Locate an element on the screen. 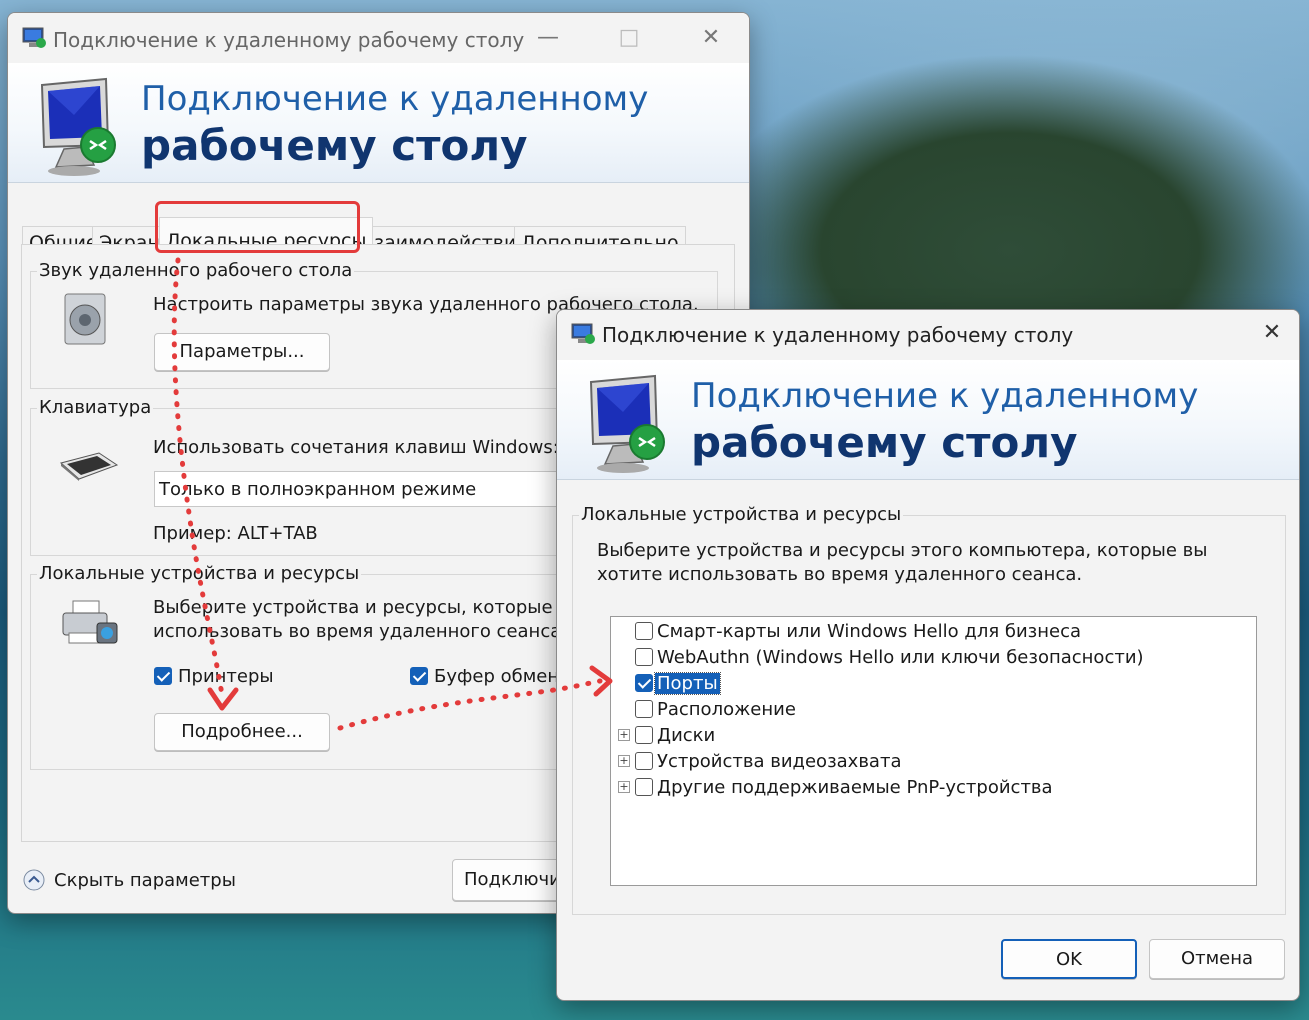 This screenshot has height=1020, width=1309. local-devices-group-title: Локальные устройства и ресурсы is located at coordinates (199, 573).